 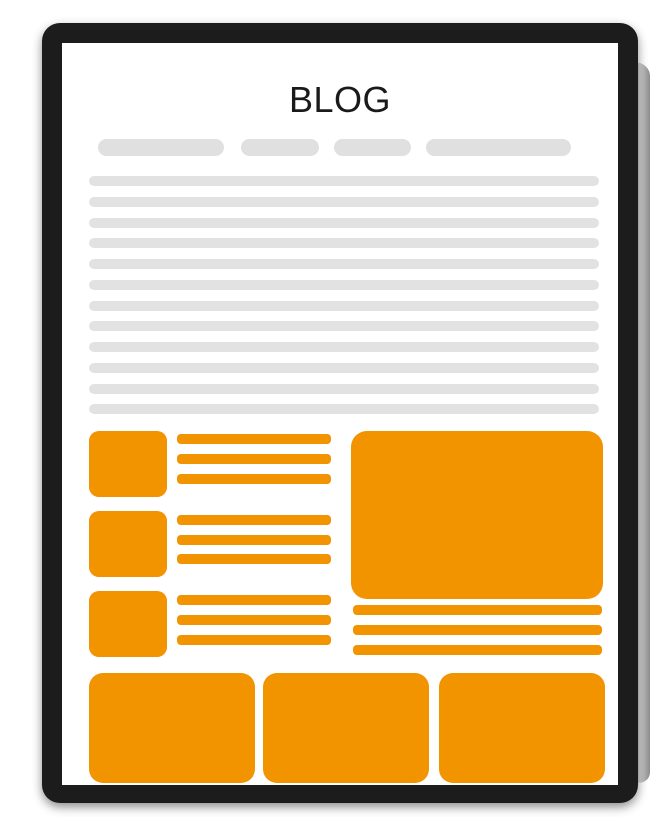 I want to click on page-title: BLOG, so click(x=340, y=99).